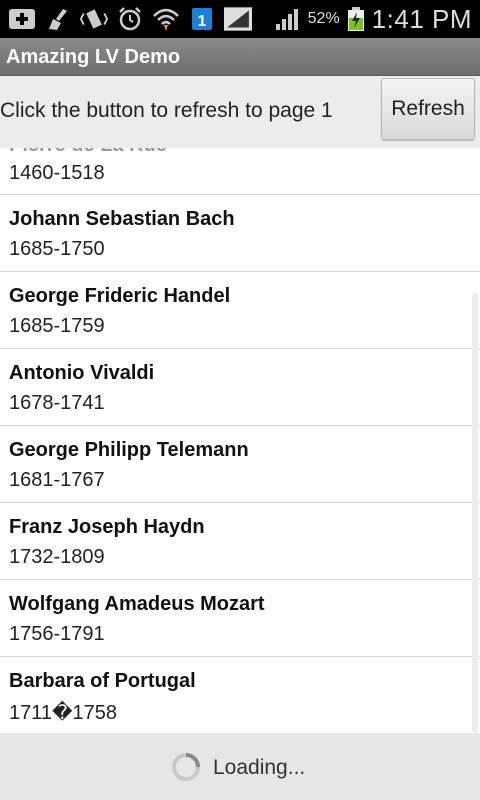  Describe the element at coordinates (240, 310) in the screenshot. I see `list-item: George Frideric Handel 1685-1759` at that location.